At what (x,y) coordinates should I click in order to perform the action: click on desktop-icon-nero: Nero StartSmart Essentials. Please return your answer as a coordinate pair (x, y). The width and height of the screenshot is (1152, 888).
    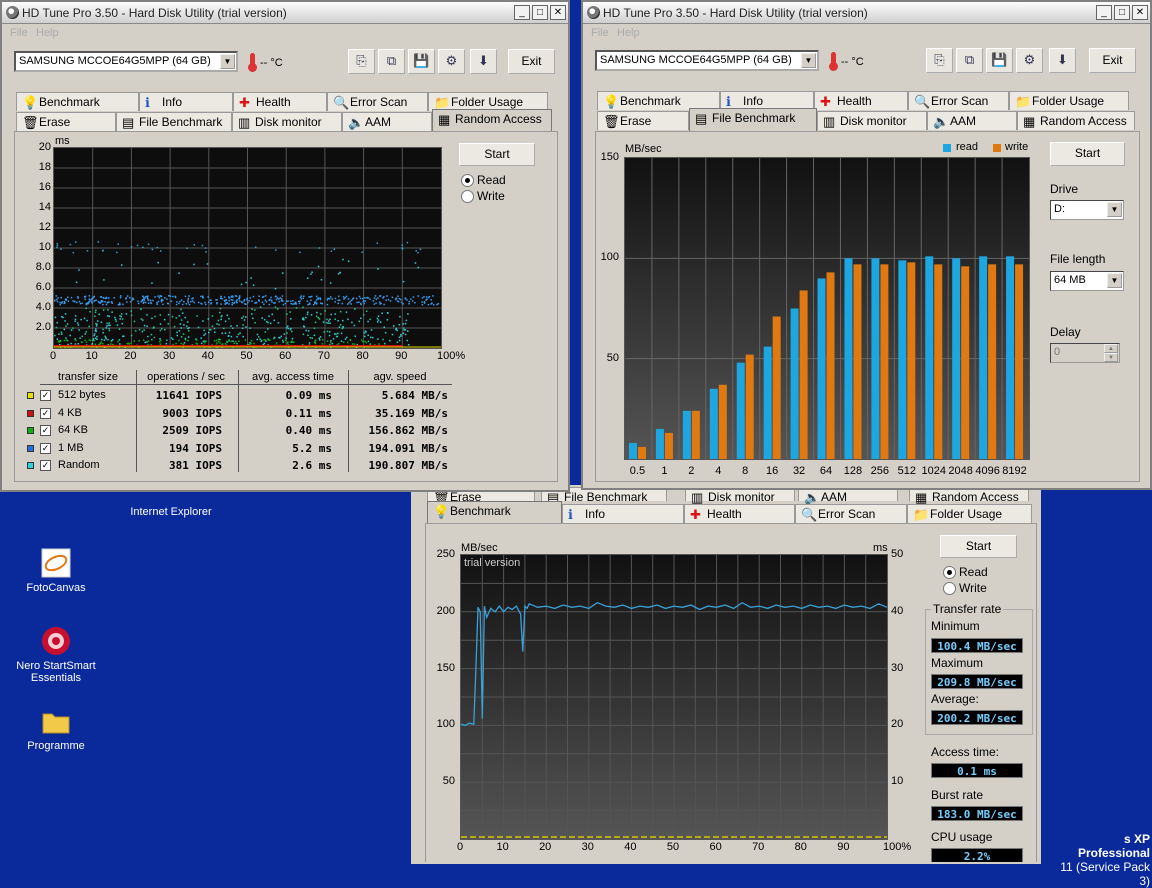
    Looking at the image, I should click on (56, 655).